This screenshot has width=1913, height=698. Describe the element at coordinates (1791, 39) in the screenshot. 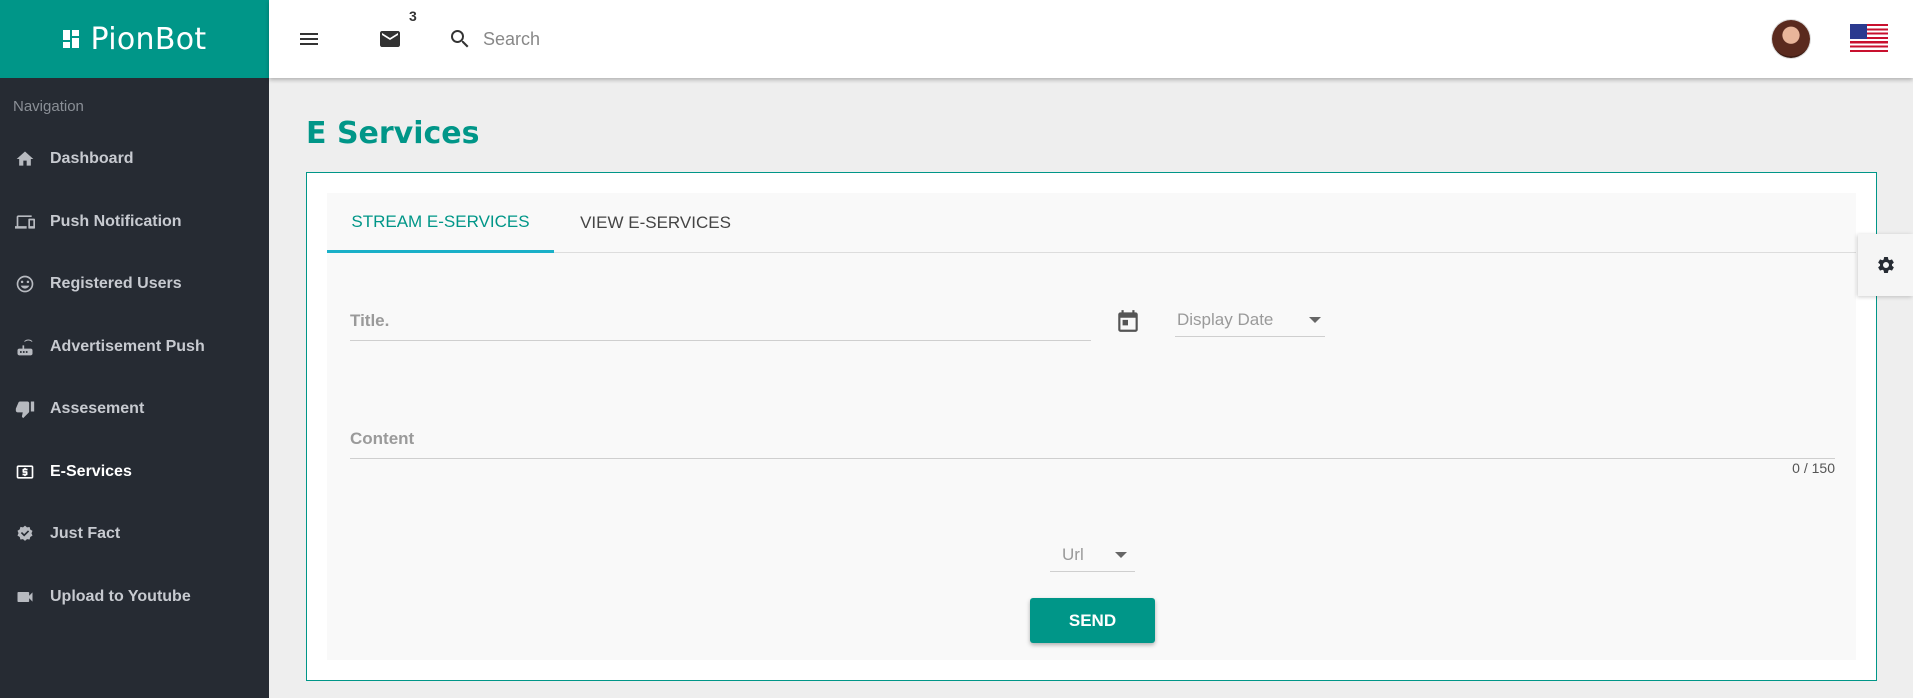

I see `avatar` at that location.